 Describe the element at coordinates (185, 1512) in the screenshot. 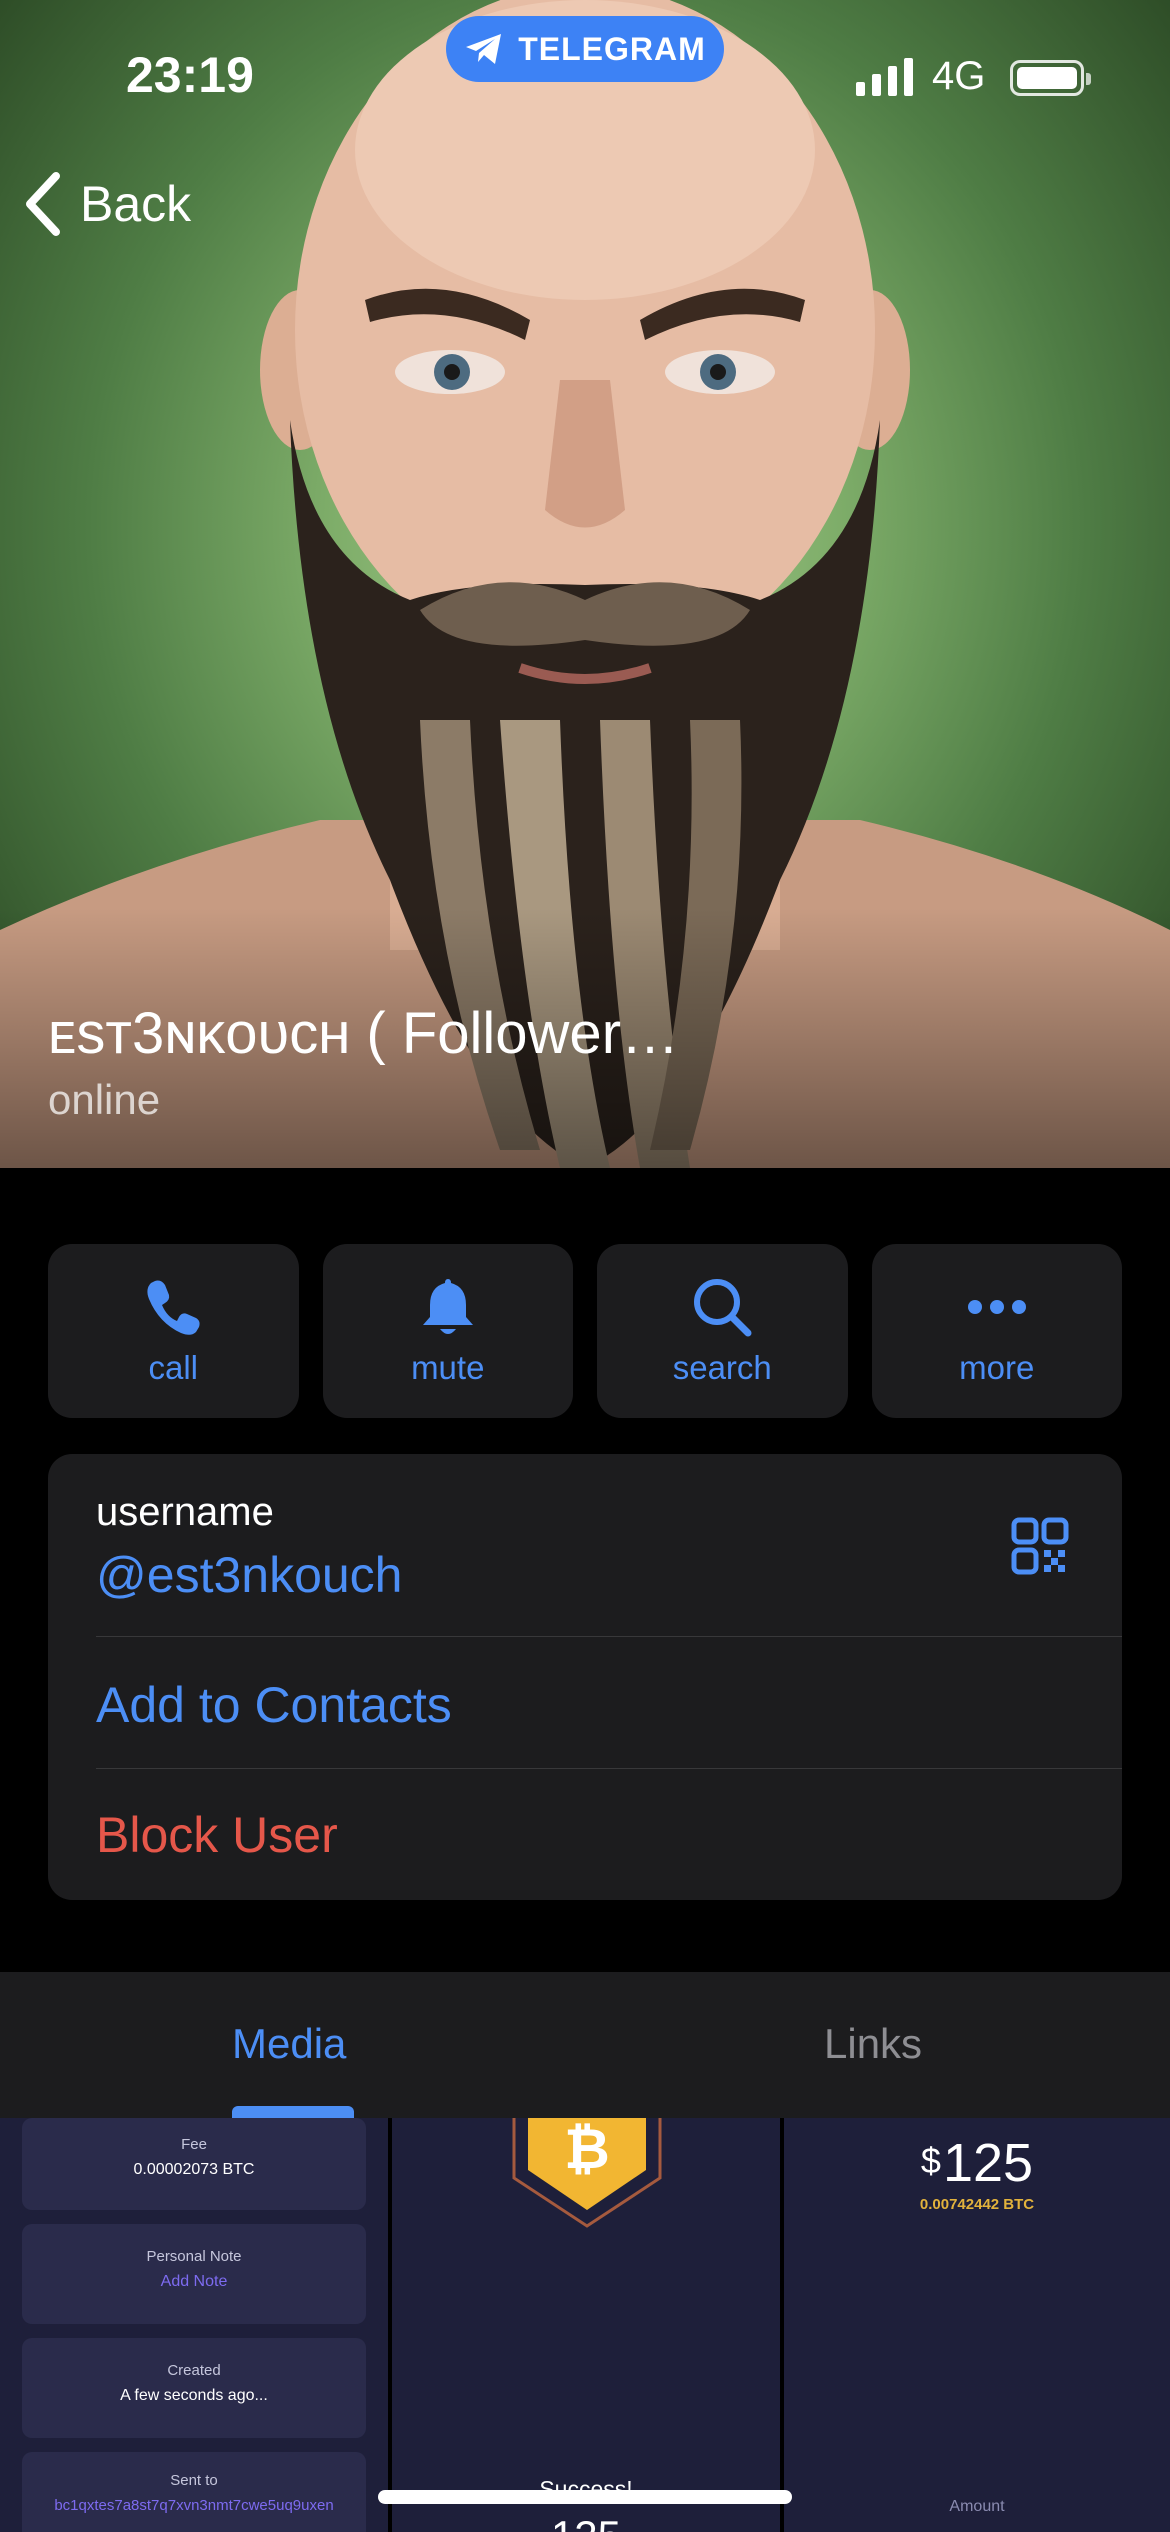

I see `username-label: username` at that location.